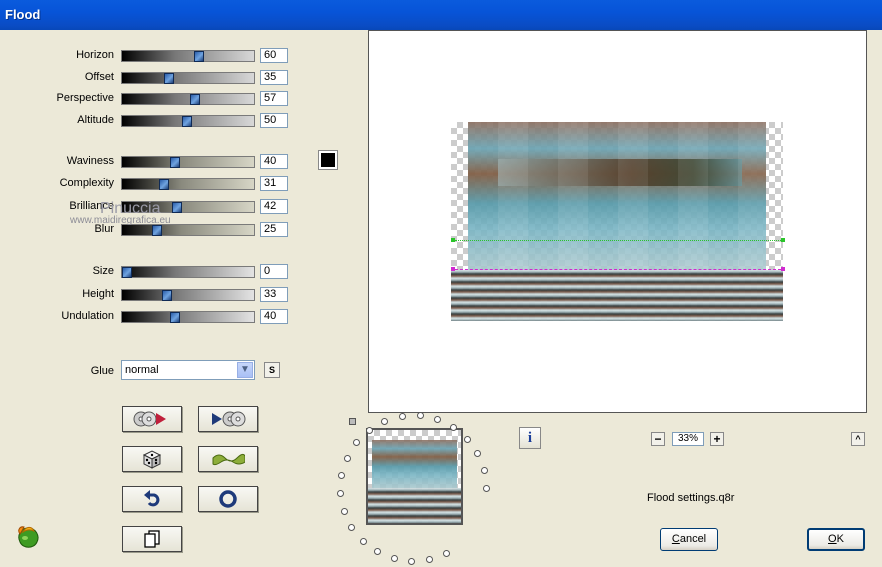  I want to click on copy-icon, so click(152, 539).